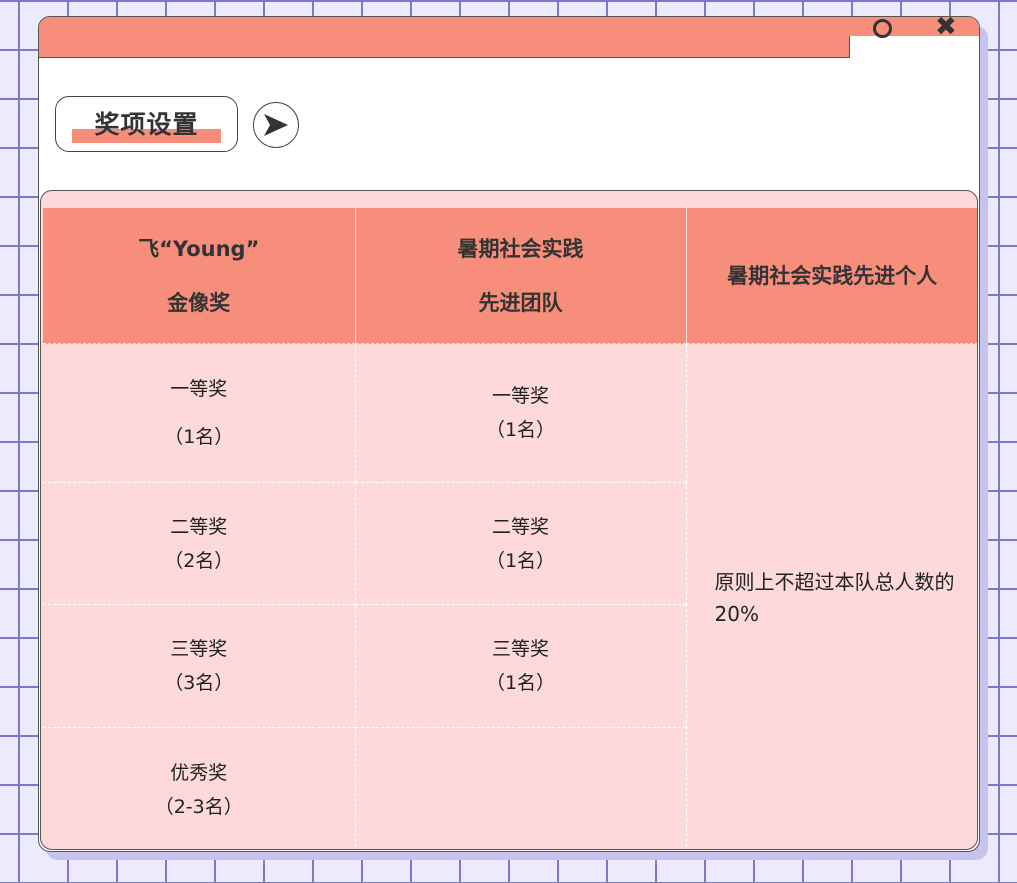  I want to click on header-advanced-individual: 暑期社会实践先进个人, so click(831, 276).